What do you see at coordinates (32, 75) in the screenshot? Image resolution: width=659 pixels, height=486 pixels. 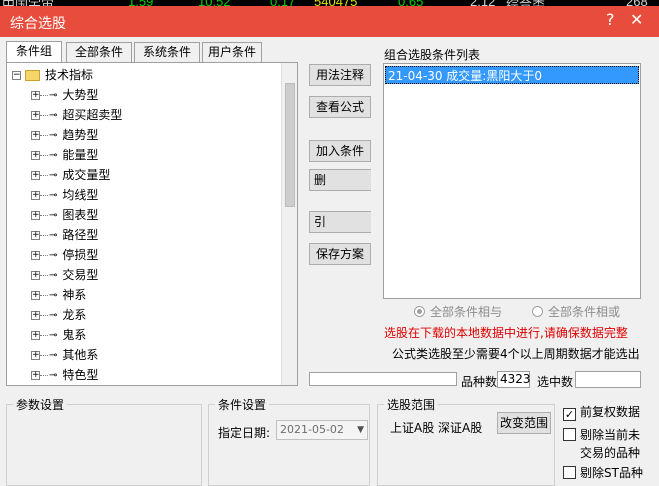 I see `folder-icon` at bounding box center [32, 75].